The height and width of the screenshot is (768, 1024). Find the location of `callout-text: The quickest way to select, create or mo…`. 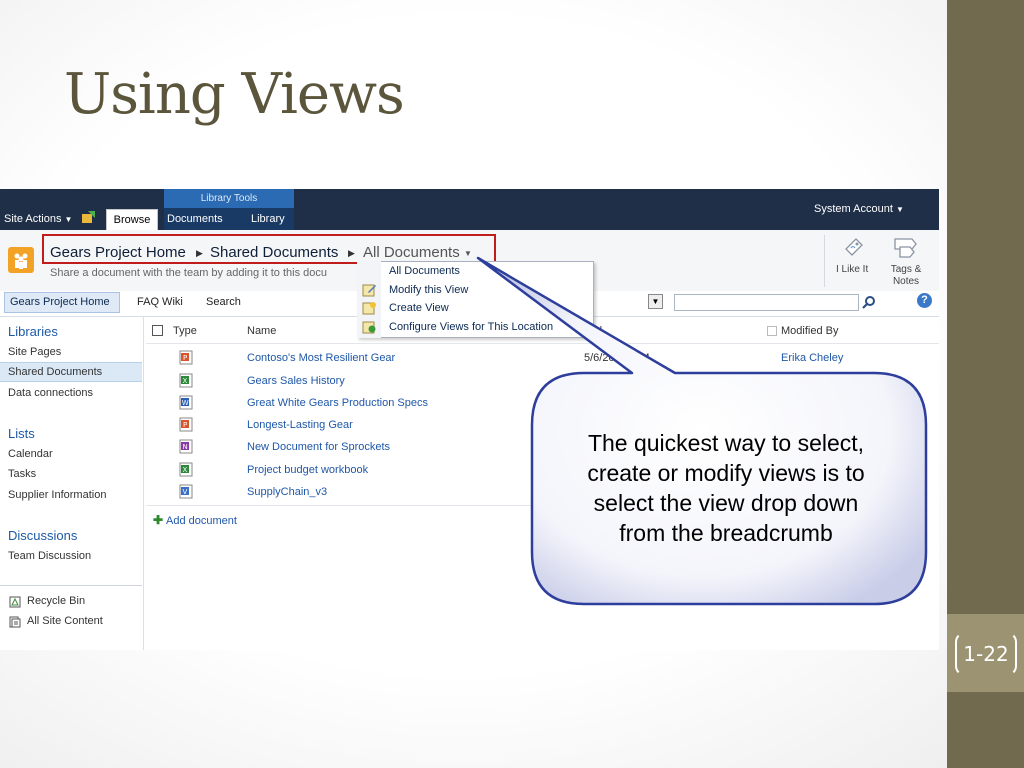

callout-text: The quickest way to select, create or mo… is located at coordinates (726, 488).